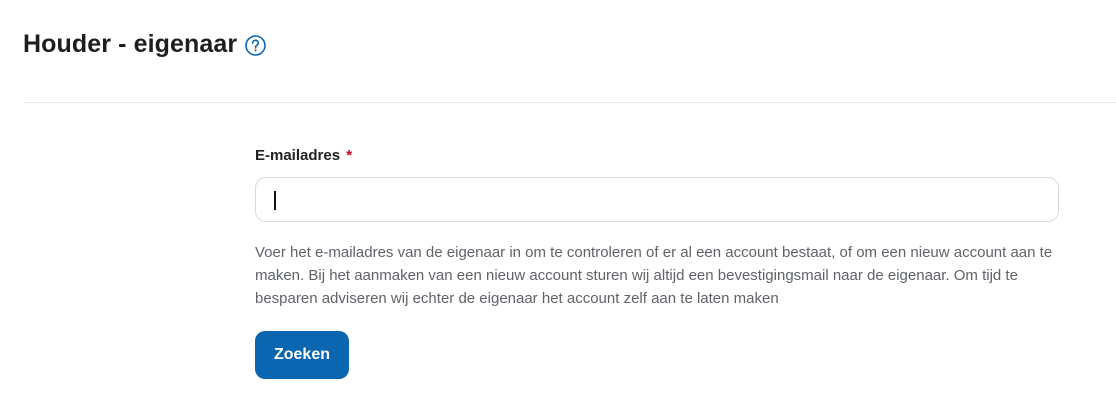 The image size is (1116, 418). Describe the element at coordinates (298, 155) in the screenshot. I see `email-label-text: E-mailadres` at that location.